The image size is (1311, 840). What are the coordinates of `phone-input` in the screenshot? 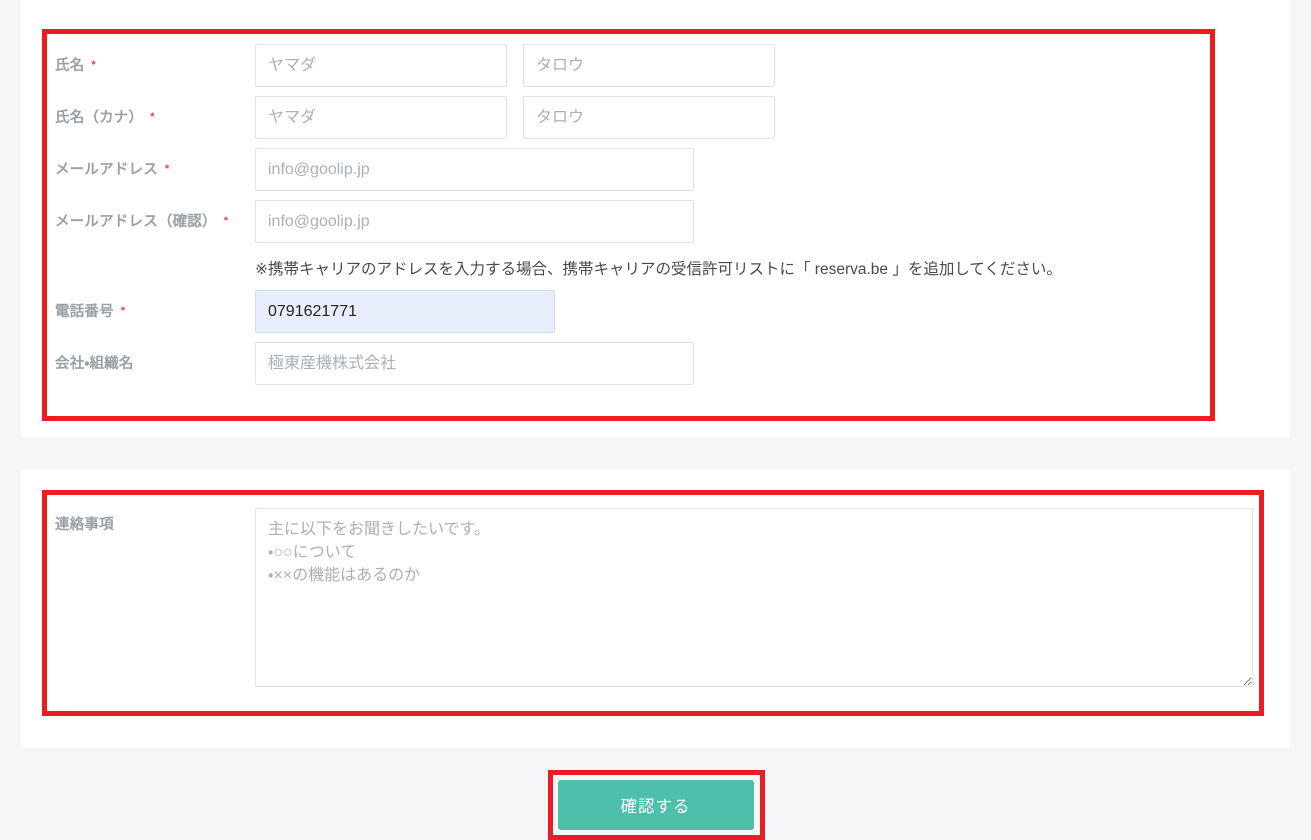 It's located at (405, 312).